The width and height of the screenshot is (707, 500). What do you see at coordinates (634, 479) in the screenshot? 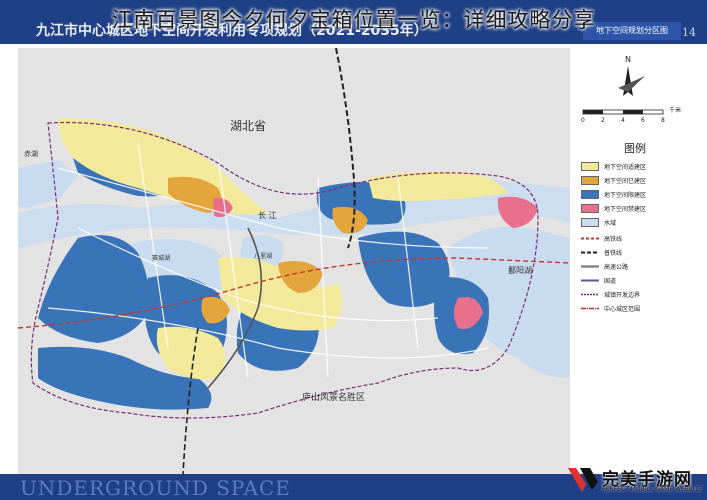
I see `site-watermark: 完美手游网 PERFECT MOBILE GAME WEBSITE` at bounding box center [634, 479].